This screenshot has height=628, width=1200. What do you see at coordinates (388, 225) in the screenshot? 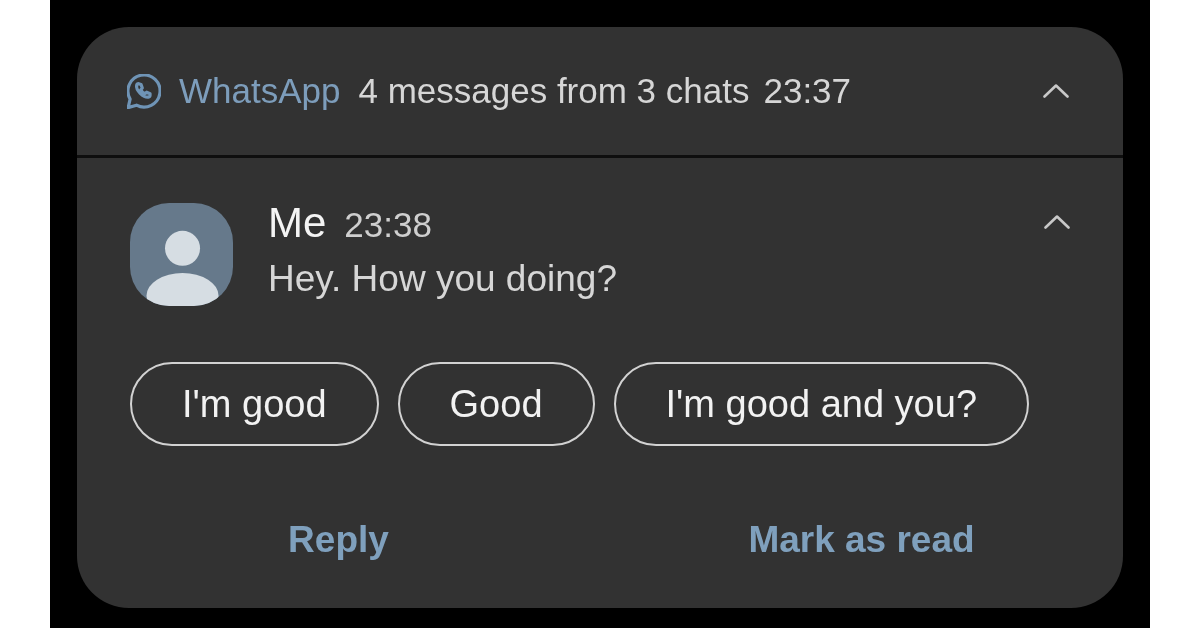
I see `message-time: 23:38` at bounding box center [388, 225].